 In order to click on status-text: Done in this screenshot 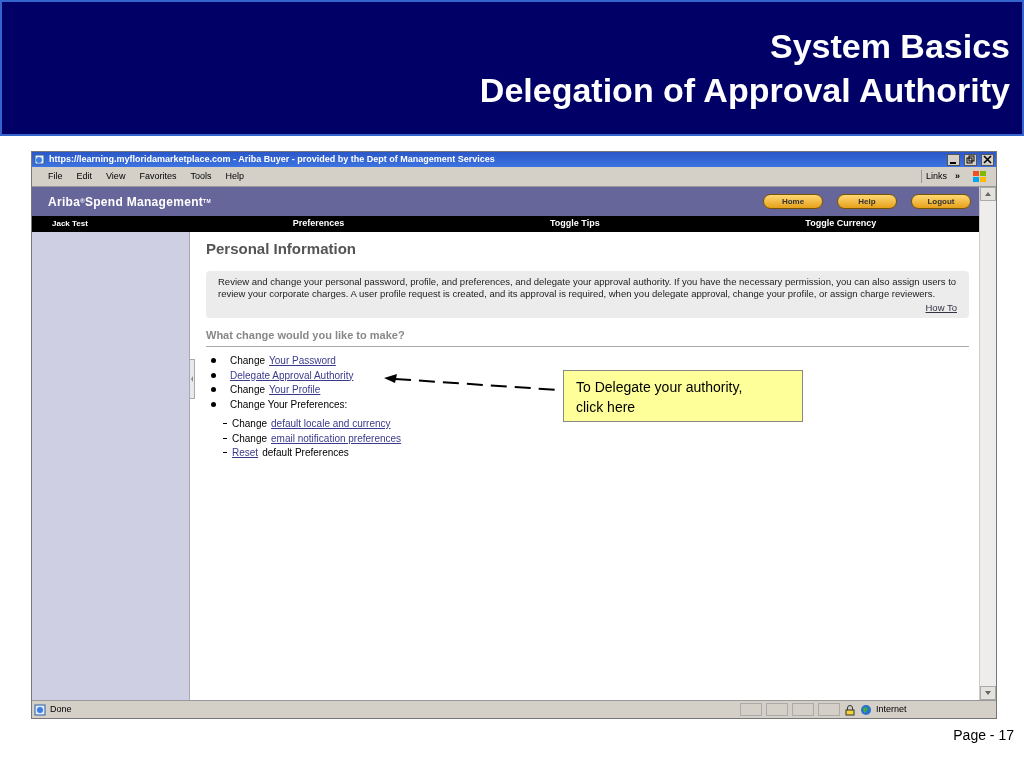, I will do `click(61, 709)`.